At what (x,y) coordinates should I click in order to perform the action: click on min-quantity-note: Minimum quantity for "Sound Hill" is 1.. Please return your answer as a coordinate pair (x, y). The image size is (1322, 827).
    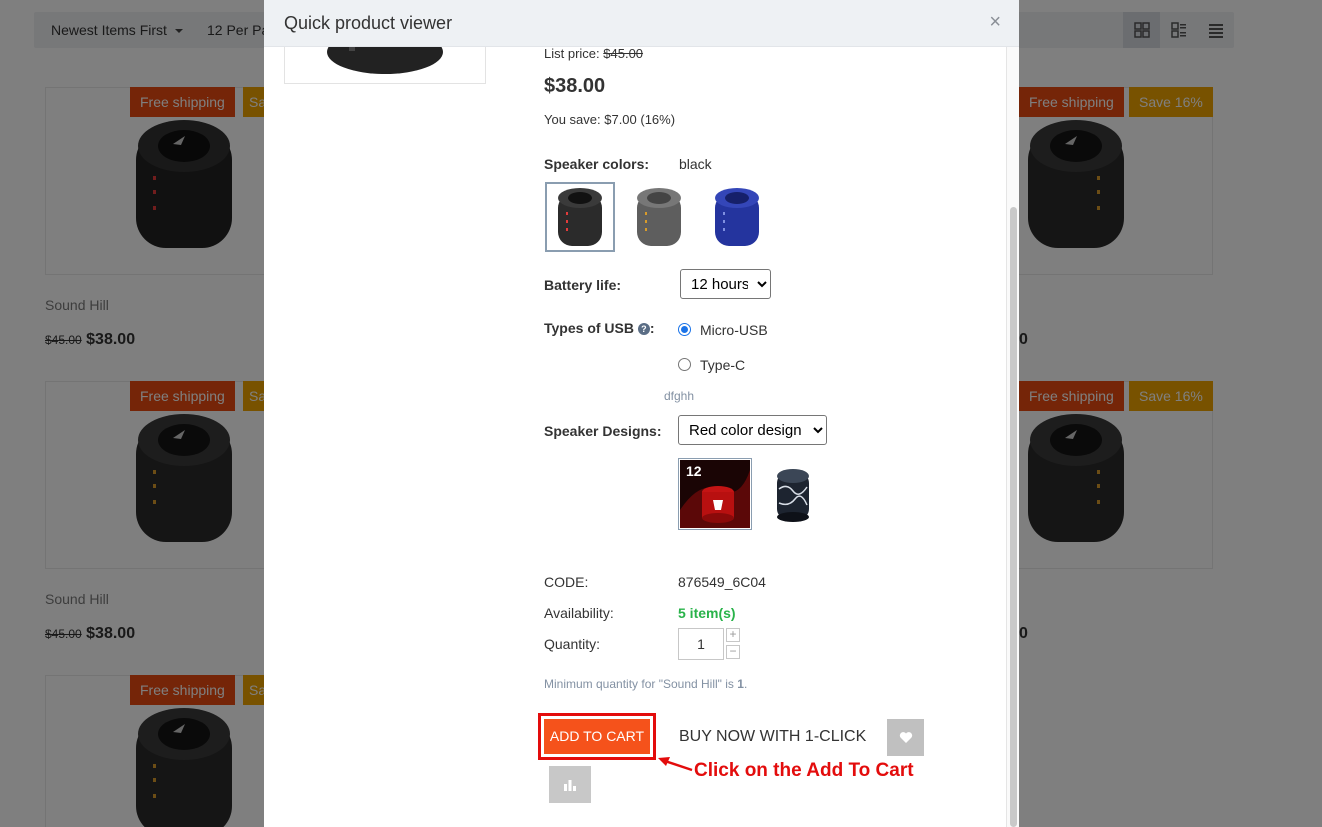
    Looking at the image, I should click on (645, 684).